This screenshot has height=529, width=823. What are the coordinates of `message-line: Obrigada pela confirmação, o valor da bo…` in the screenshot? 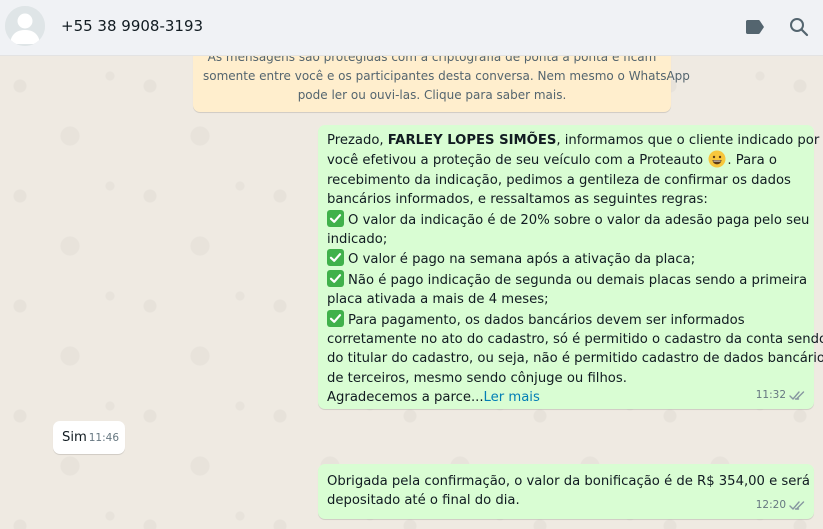 It's located at (568, 481).